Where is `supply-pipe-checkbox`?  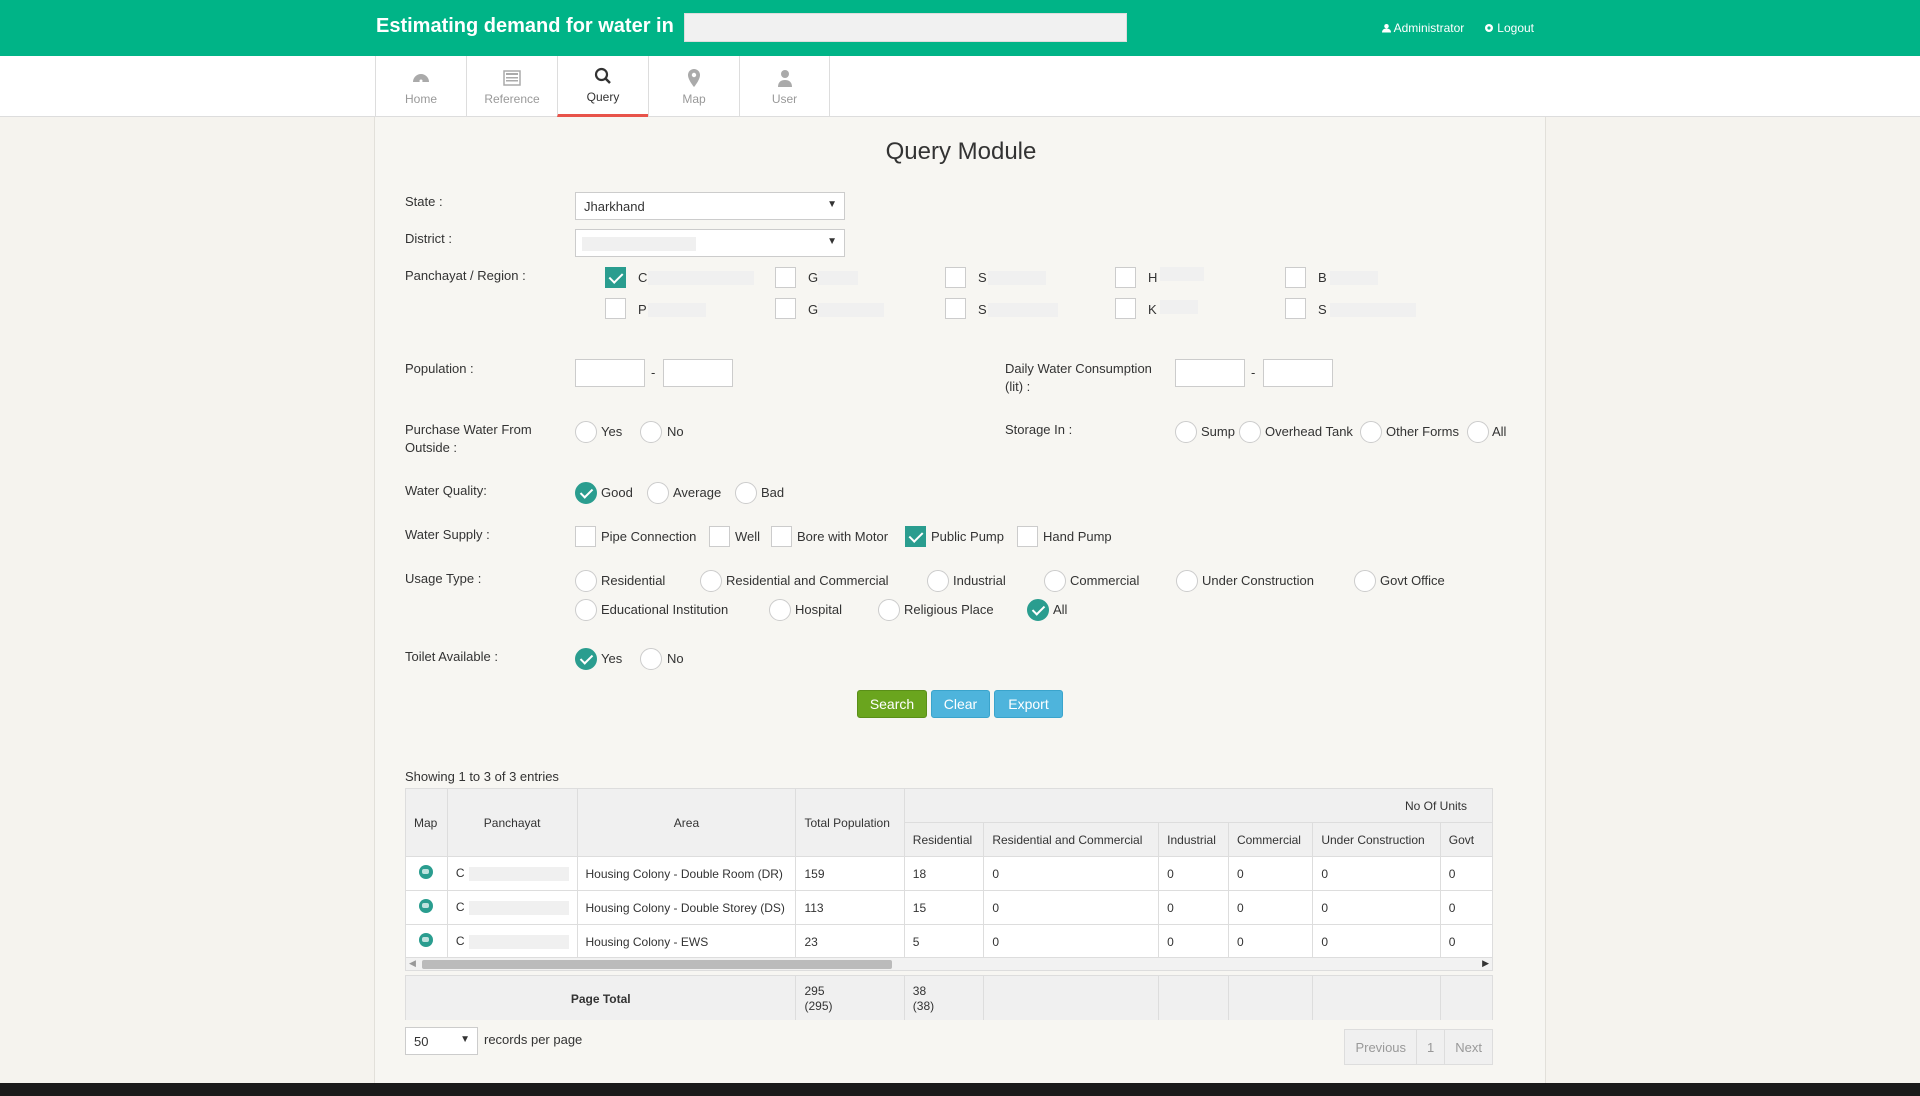 supply-pipe-checkbox is located at coordinates (585, 536).